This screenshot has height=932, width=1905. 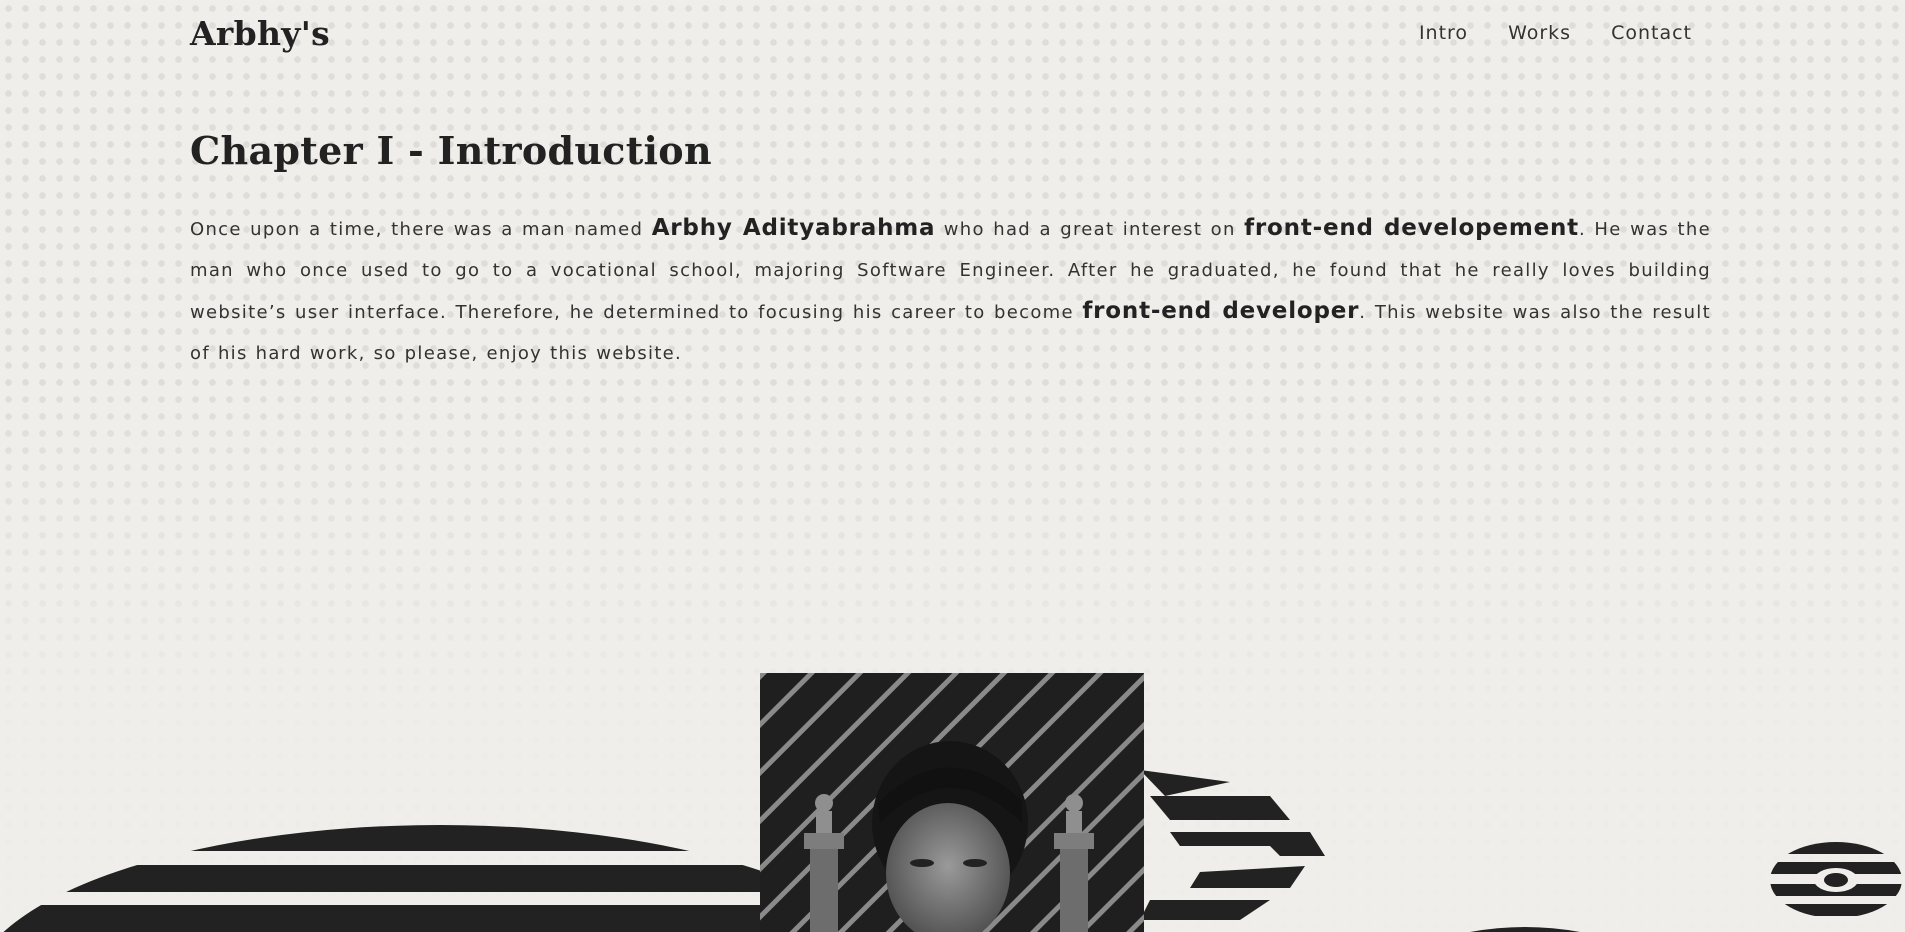 What do you see at coordinates (1411, 228) in the screenshot?
I see `intro-highlight-interest: front-end developement` at bounding box center [1411, 228].